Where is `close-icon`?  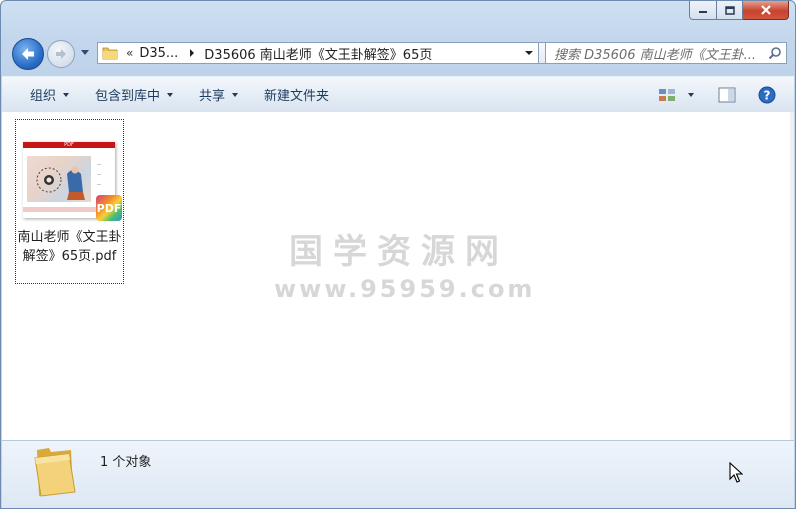 close-icon is located at coordinates (765, 10).